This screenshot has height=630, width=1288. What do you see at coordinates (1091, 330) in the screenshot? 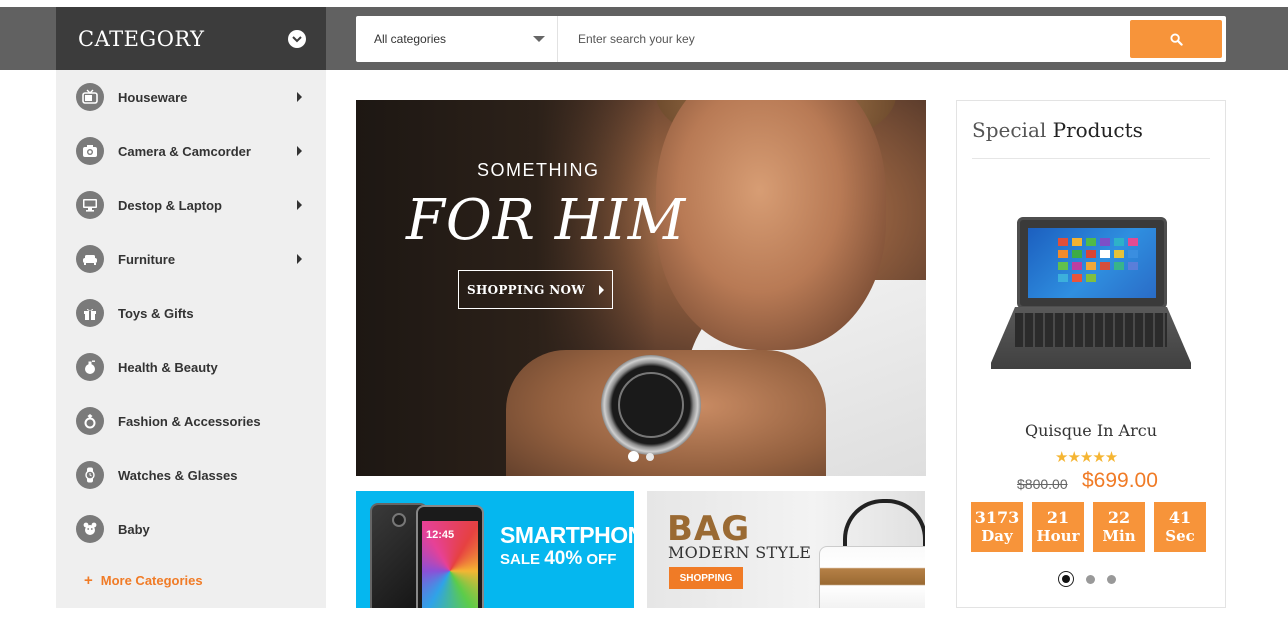
I see `product-image-keys` at bounding box center [1091, 330].